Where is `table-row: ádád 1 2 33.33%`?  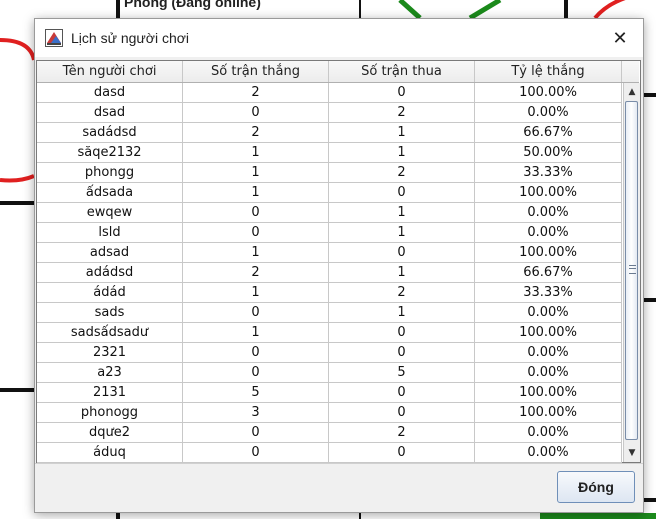 table-row: ádád 1 2 33.33% is located at coordinates (329, 293).